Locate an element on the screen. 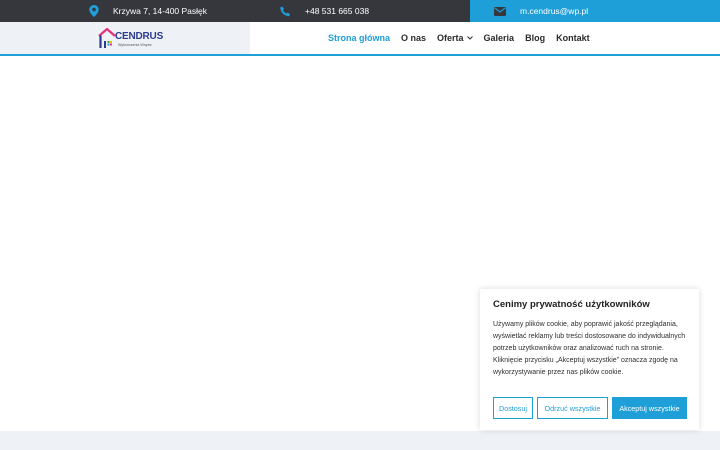  customize-button: Dostosuj is located at coordinates (513, 408).